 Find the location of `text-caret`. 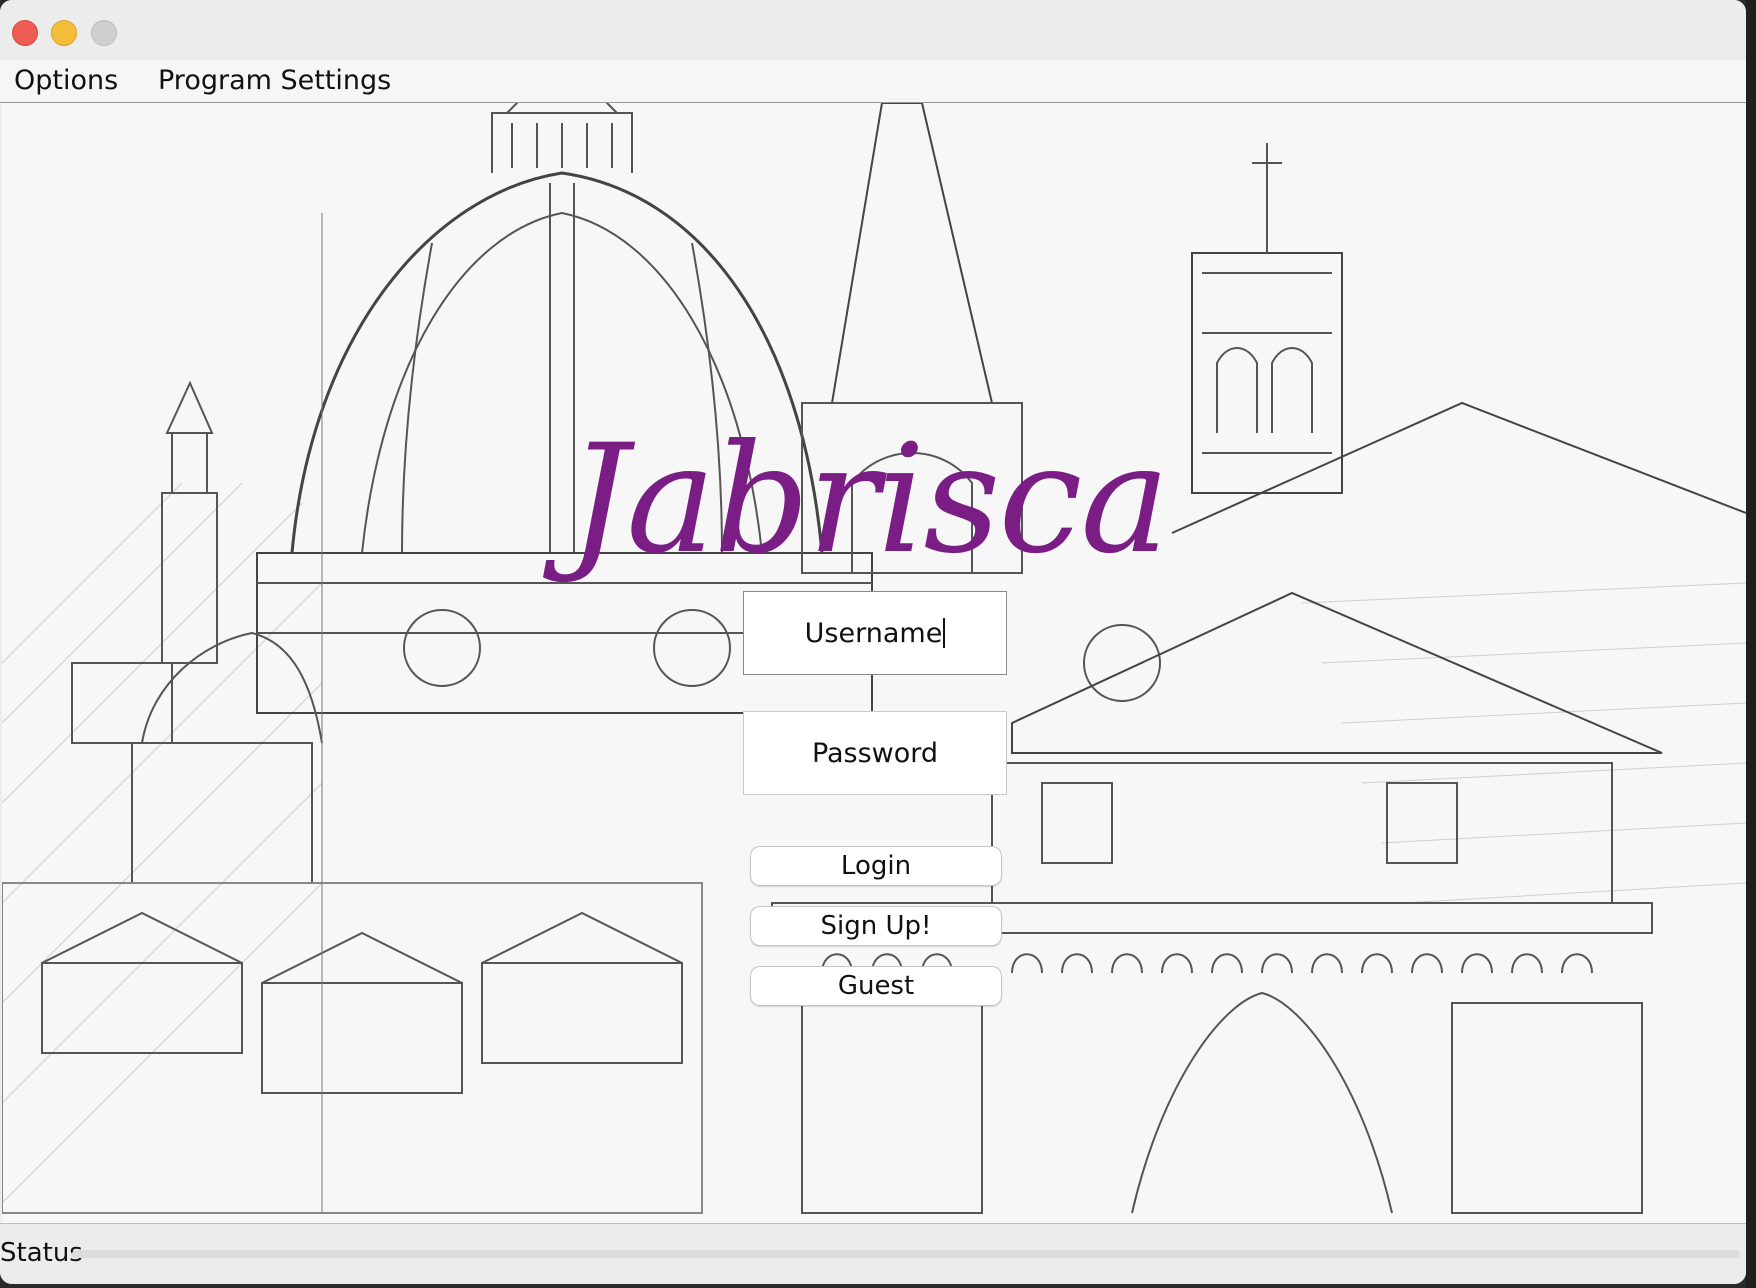

text-caret is located at coordinates (944, 633).